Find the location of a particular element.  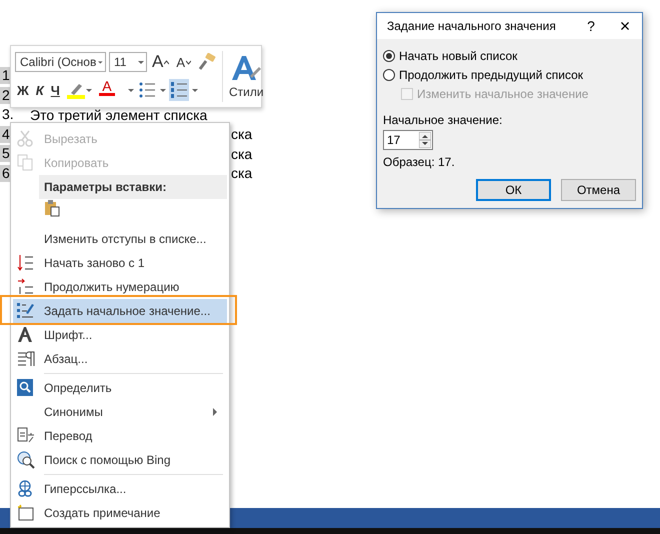

styles-icon is located at coordinates (246, 68).